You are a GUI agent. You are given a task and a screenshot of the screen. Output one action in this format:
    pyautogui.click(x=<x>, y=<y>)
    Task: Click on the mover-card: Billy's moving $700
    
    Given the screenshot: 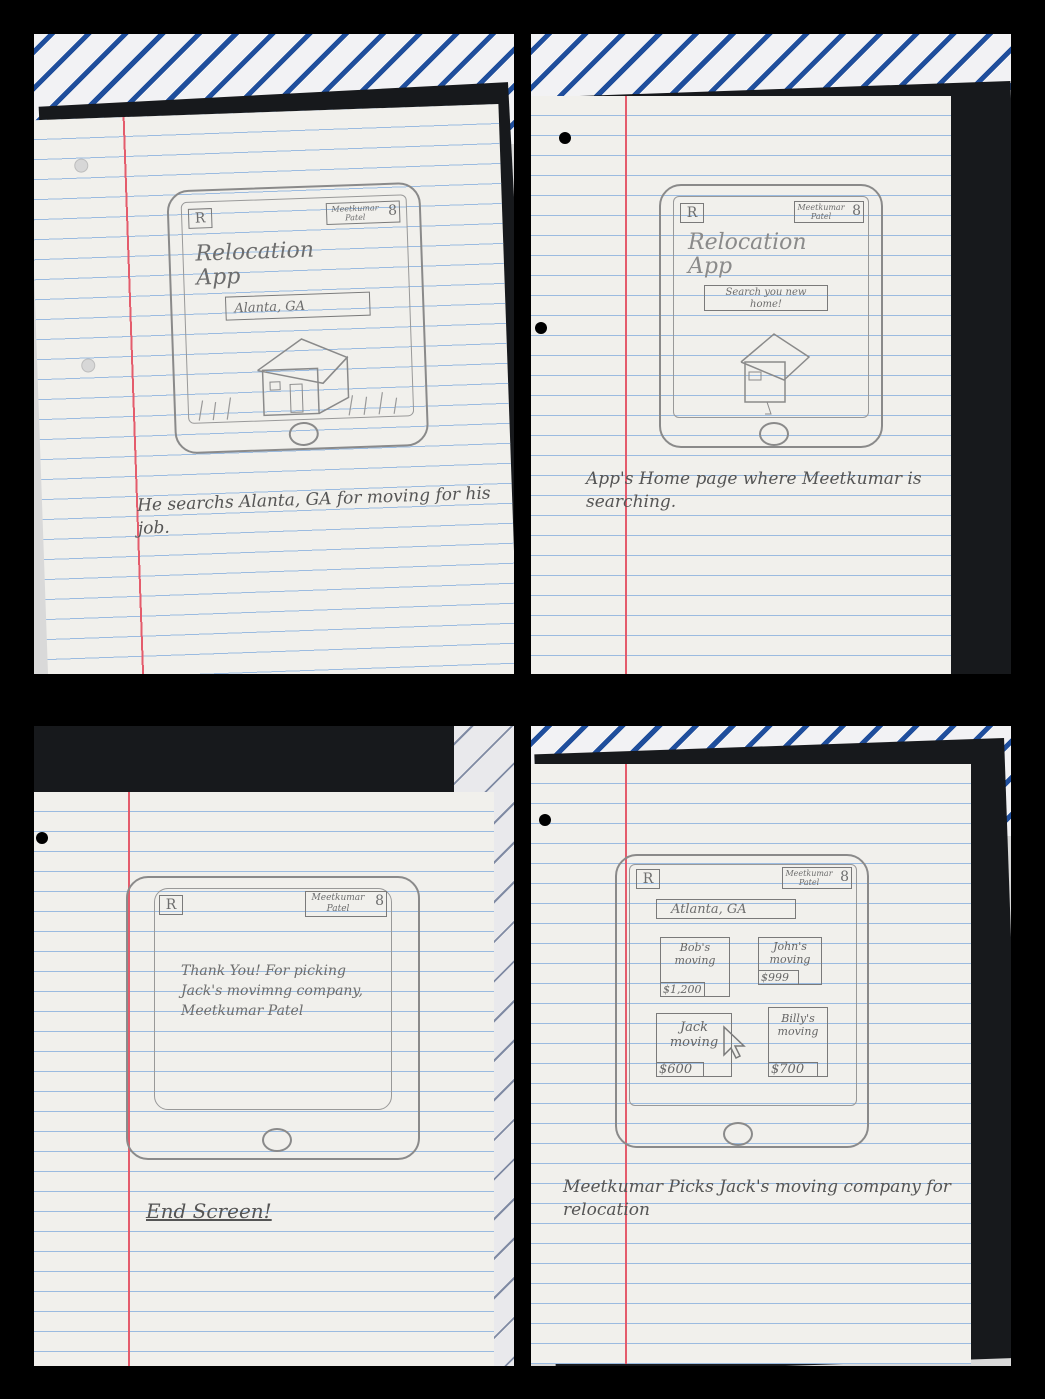 What is the action you would take?
    pyautogui.click(x=798, y=1042)
    